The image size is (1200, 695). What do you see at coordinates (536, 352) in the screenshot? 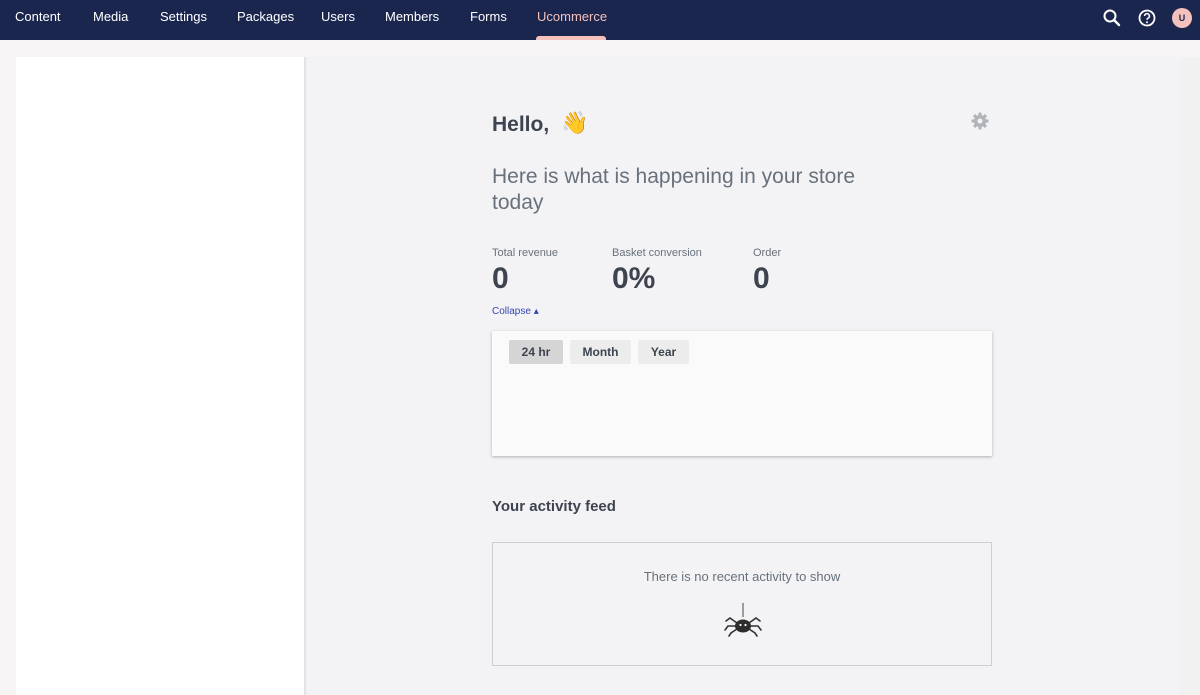
I see `period-24hr-button: 24 hr` at bounding box center [536, 352].